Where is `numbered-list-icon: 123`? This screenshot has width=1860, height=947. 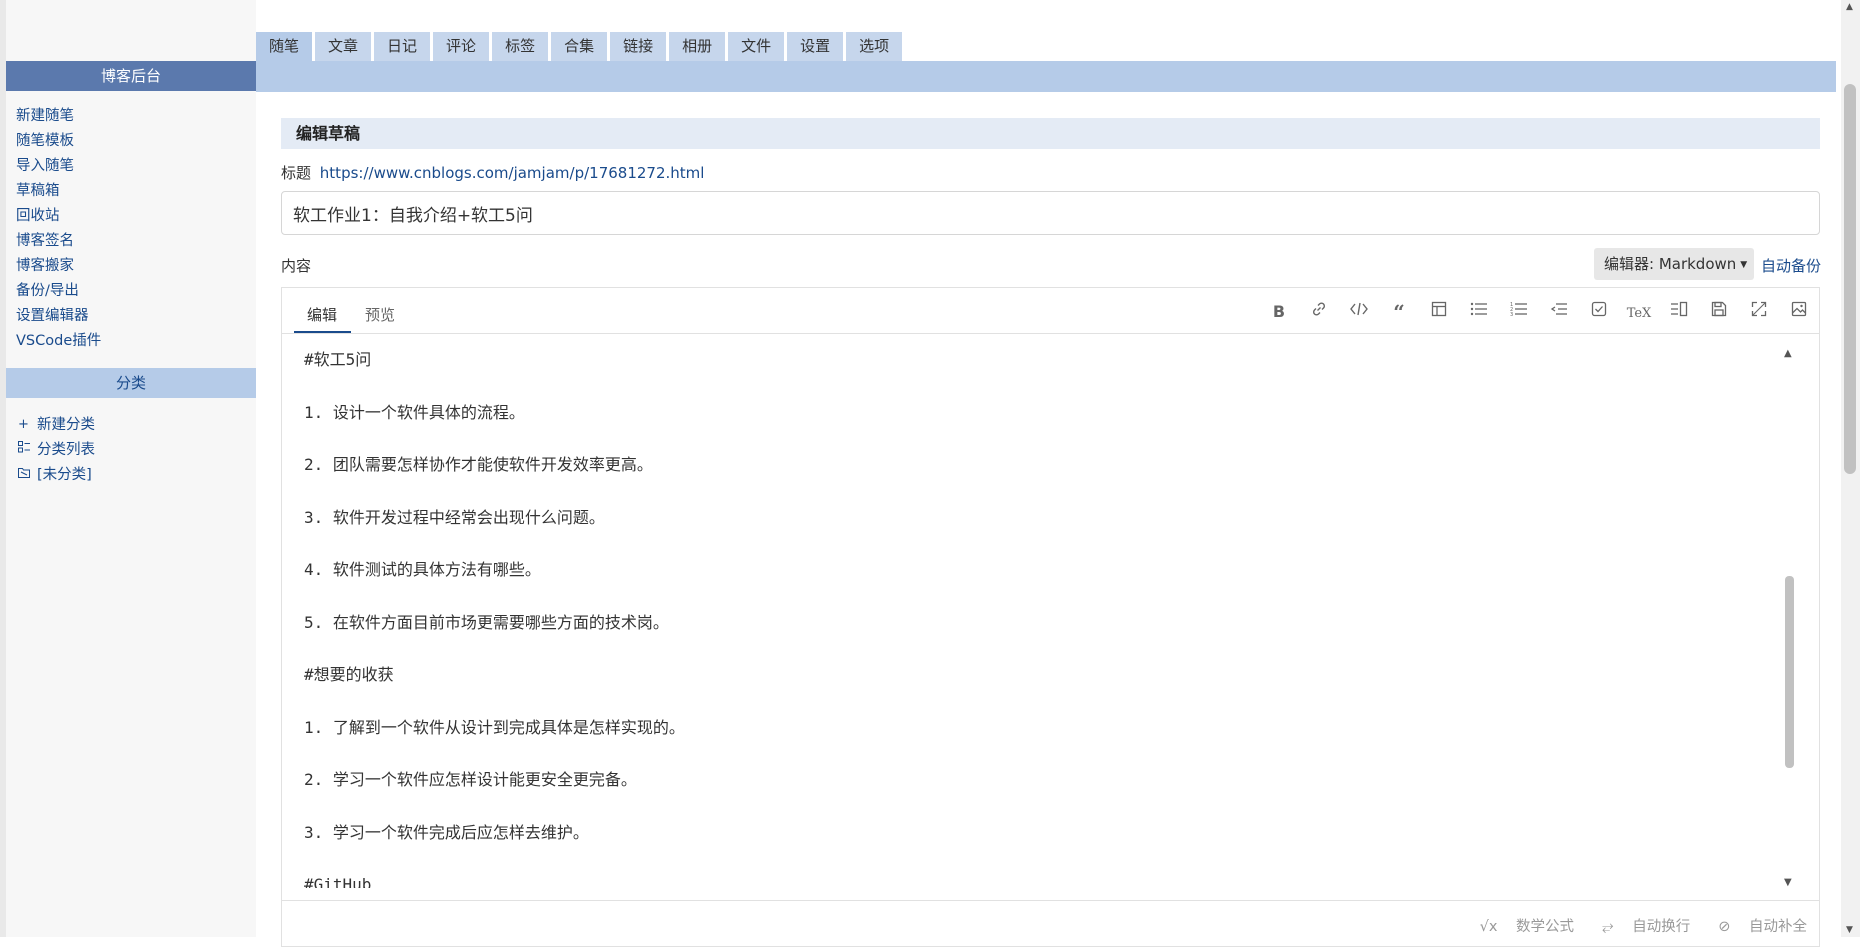
numbered-list-icon: 123 is located at coordinates (1519, 312).